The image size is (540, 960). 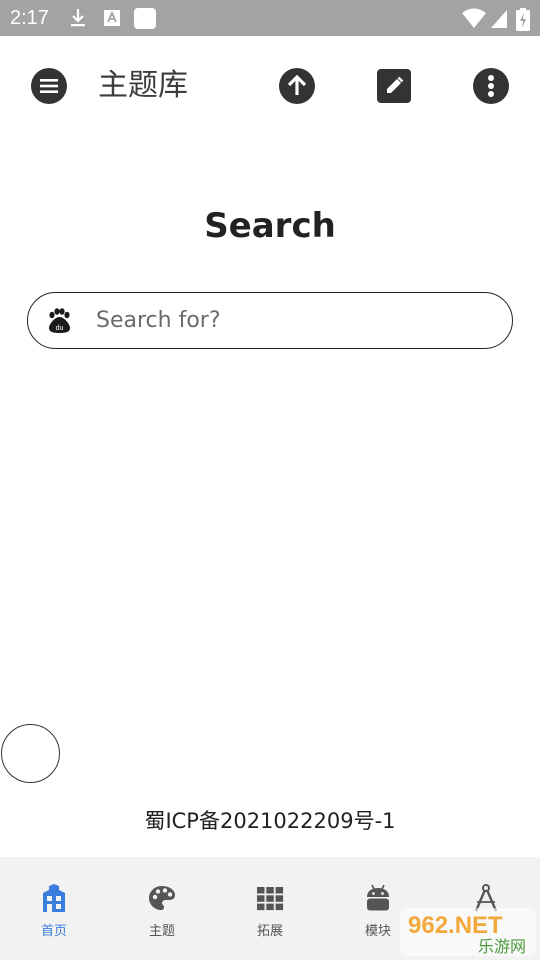 What do you see at coordinates (523, 19) in the screenshot?
I see `battery-charging-icon` at bounding box center [523, 19].